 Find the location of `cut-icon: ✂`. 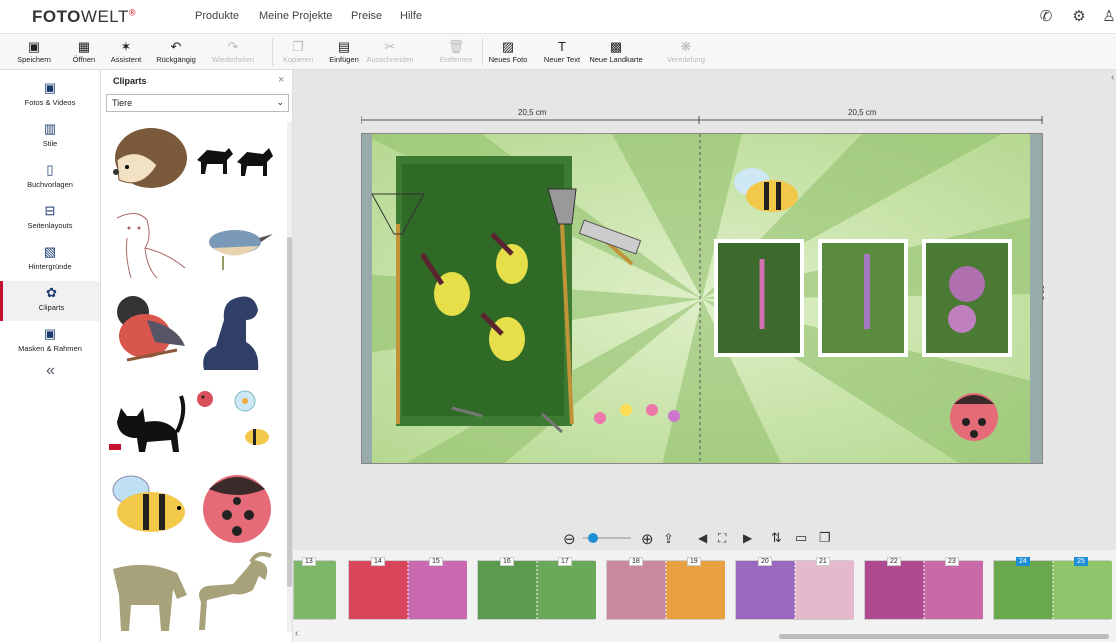

cut-icon: ✂ is located at coordinates (390, 46).